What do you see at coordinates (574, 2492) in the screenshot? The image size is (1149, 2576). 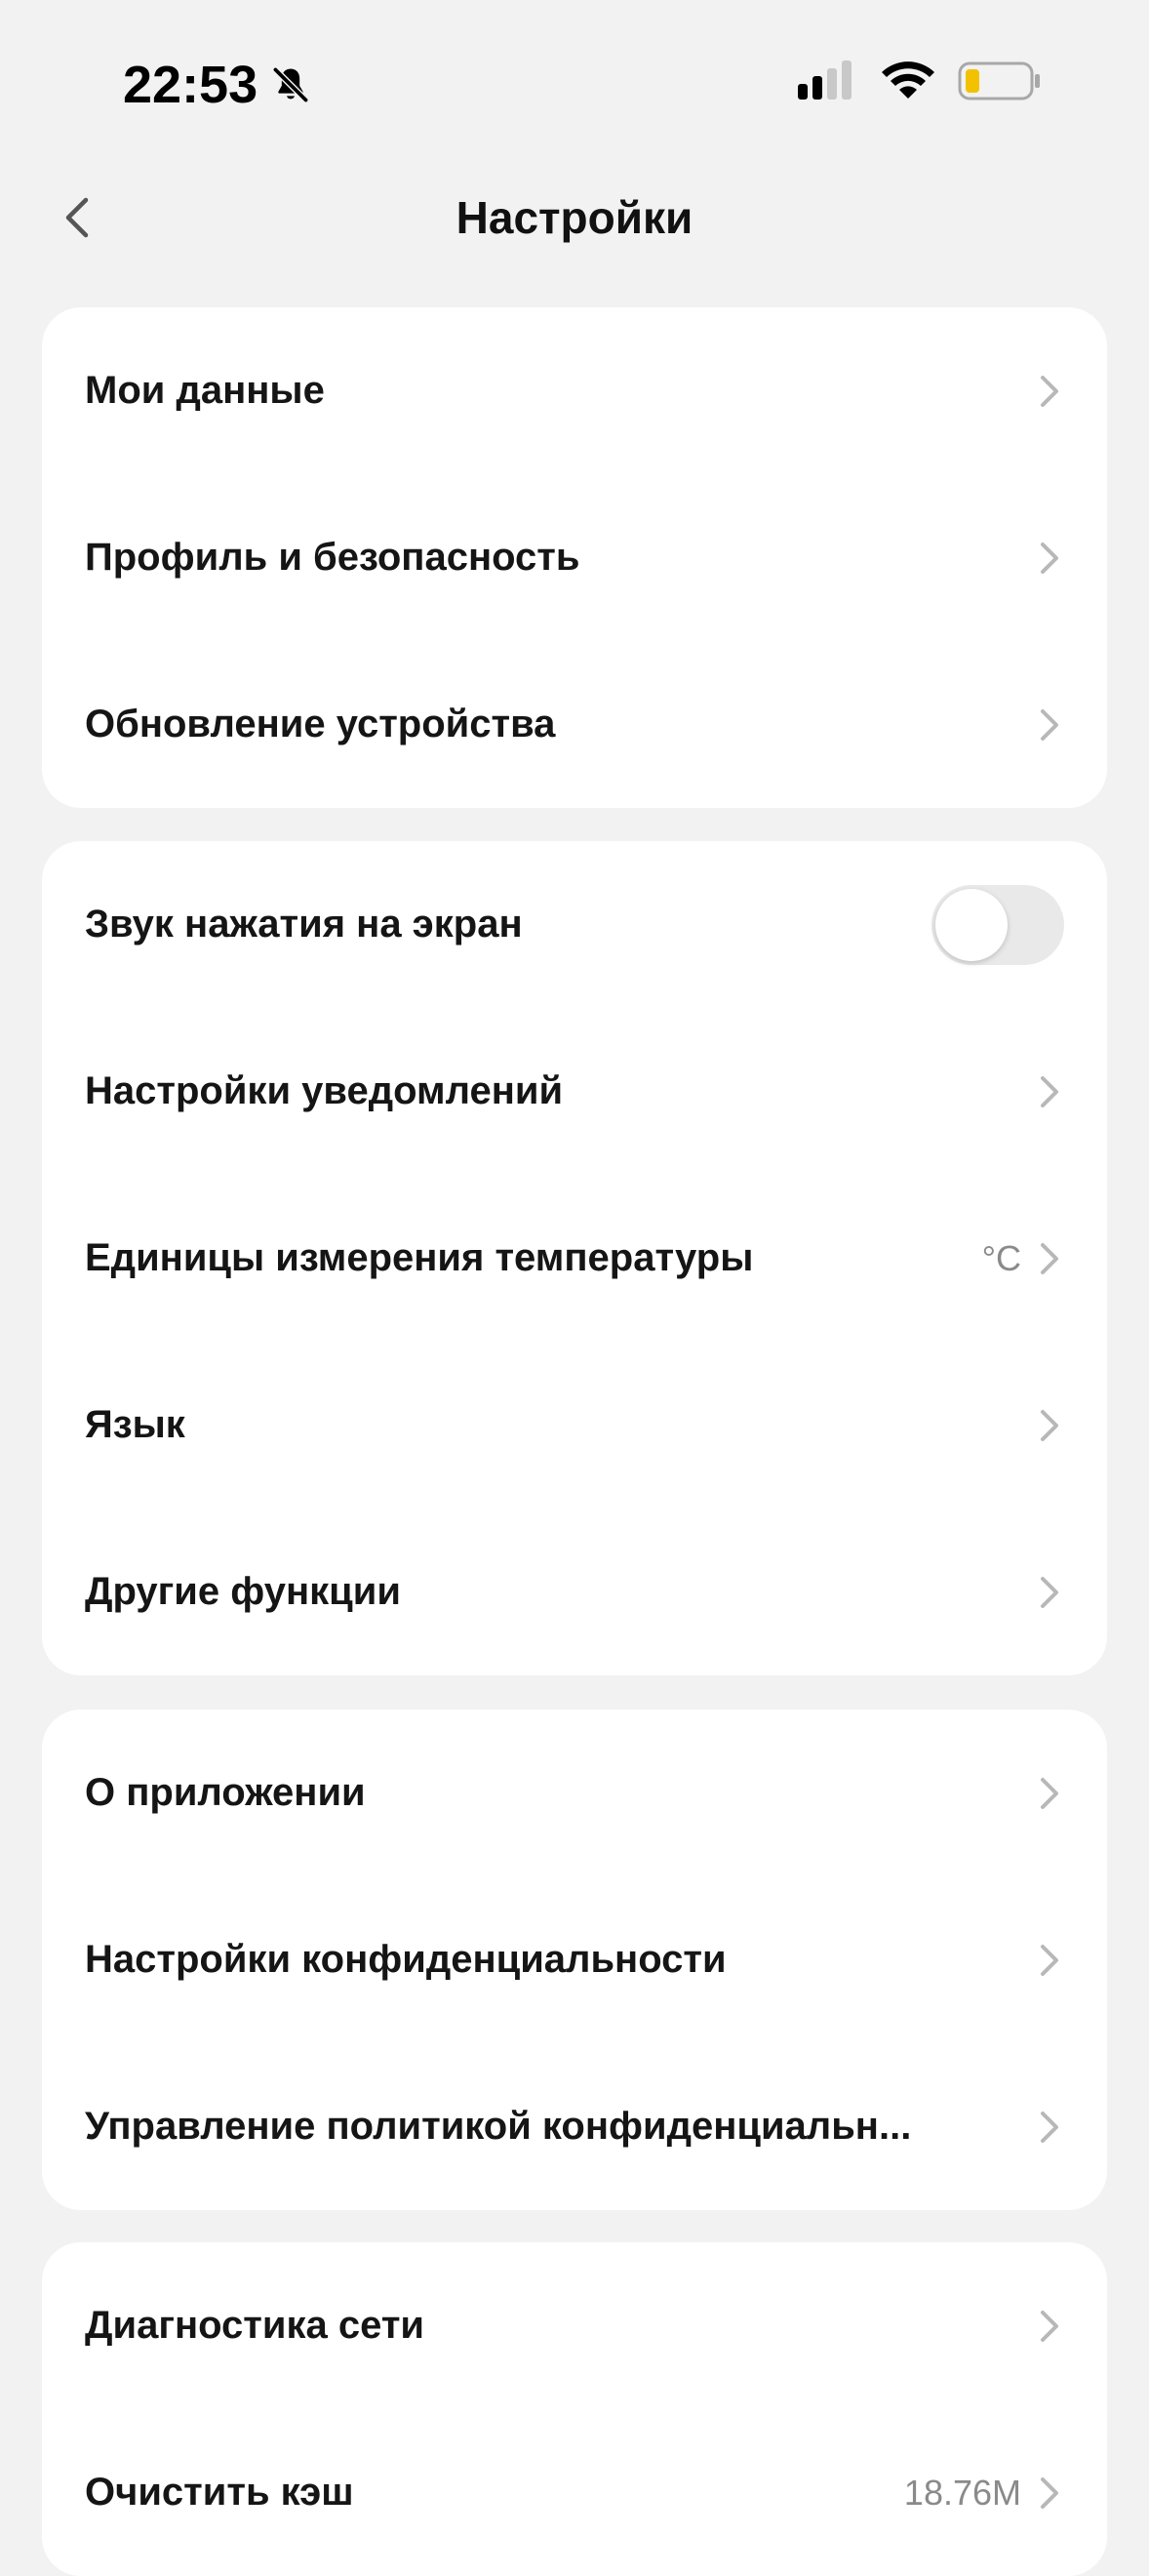 I see `settings-item-clear-cache: Очистить кэш 18.76M` at bounding box center [574, 2492].